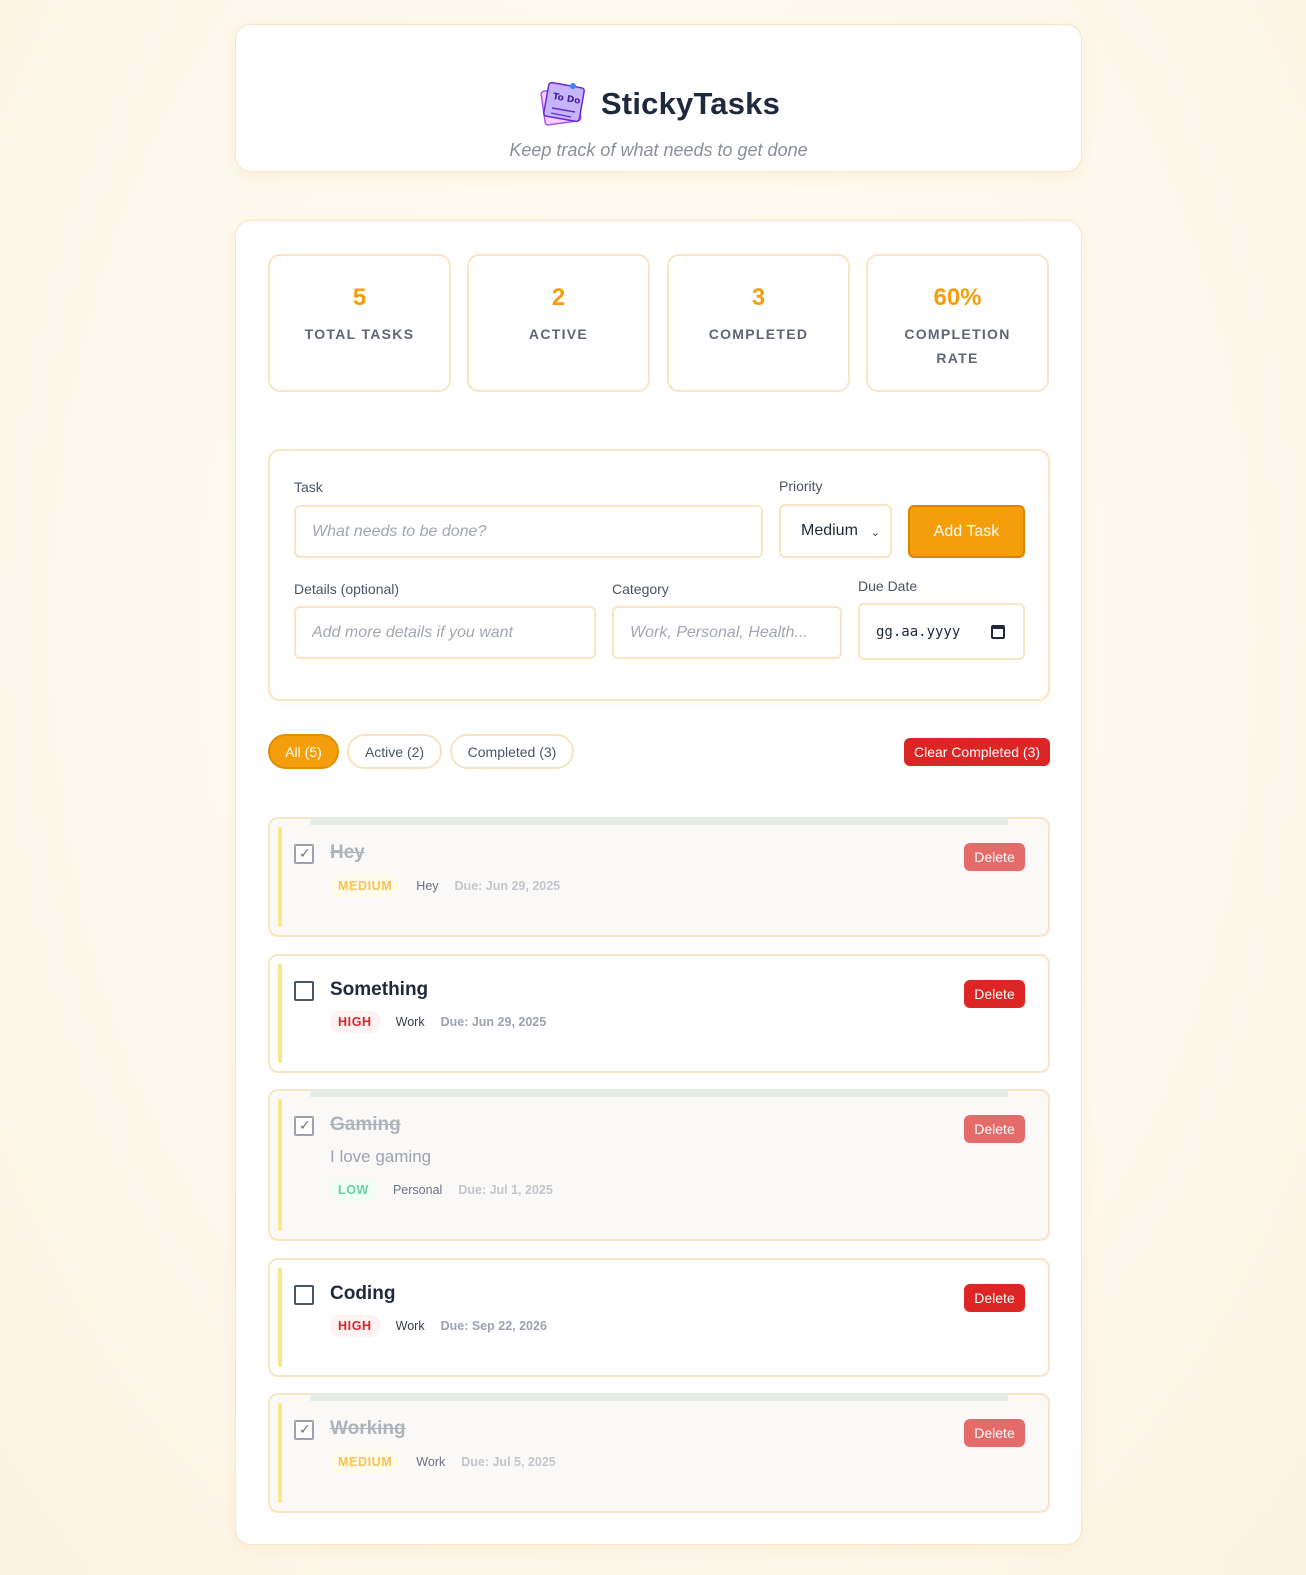  Describe the element at coordinates (359, 297) in the screenshot. I see `stat-value: 5` at that location.